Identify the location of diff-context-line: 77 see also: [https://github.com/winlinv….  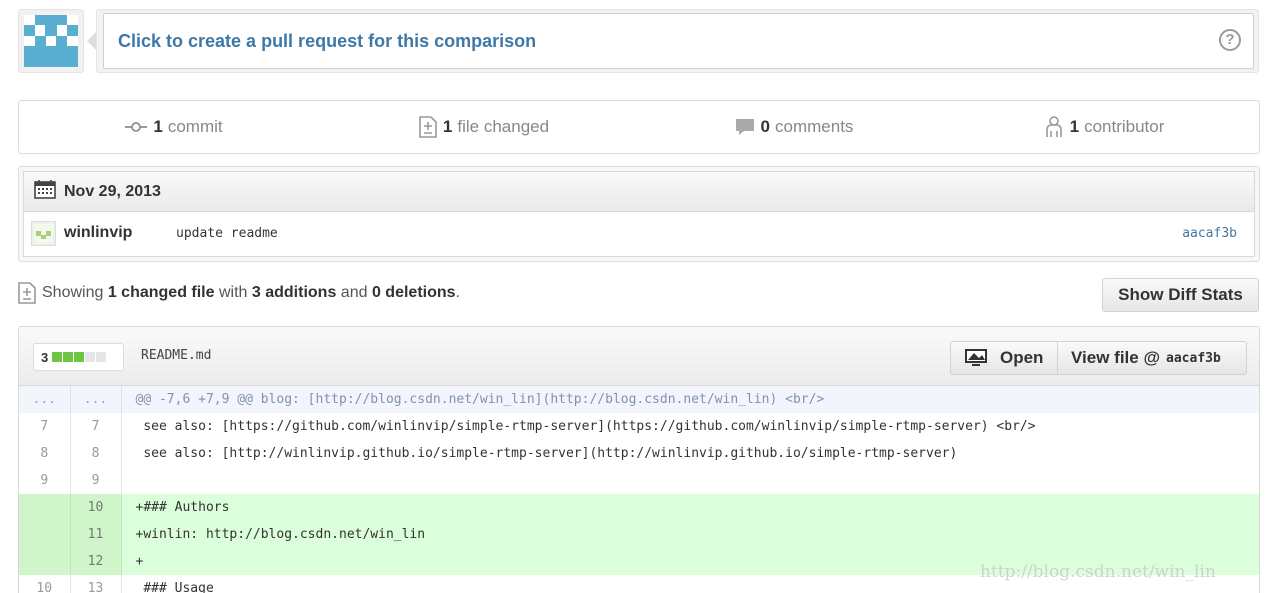
(639, 426).